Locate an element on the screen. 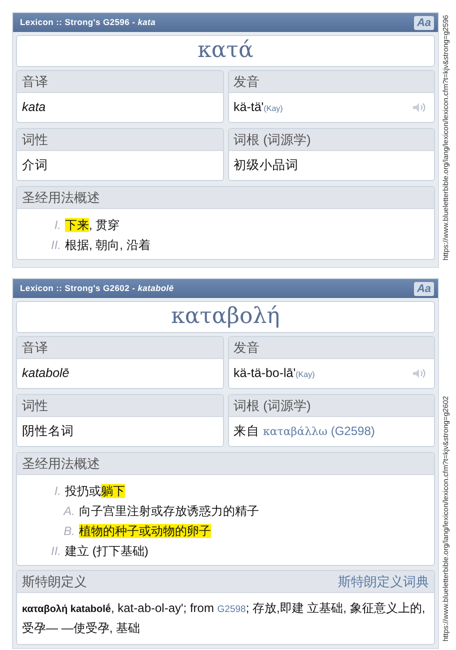 This screenshot has height=650, width=456. field-value: katabolē is located at coordinates (46, 373).